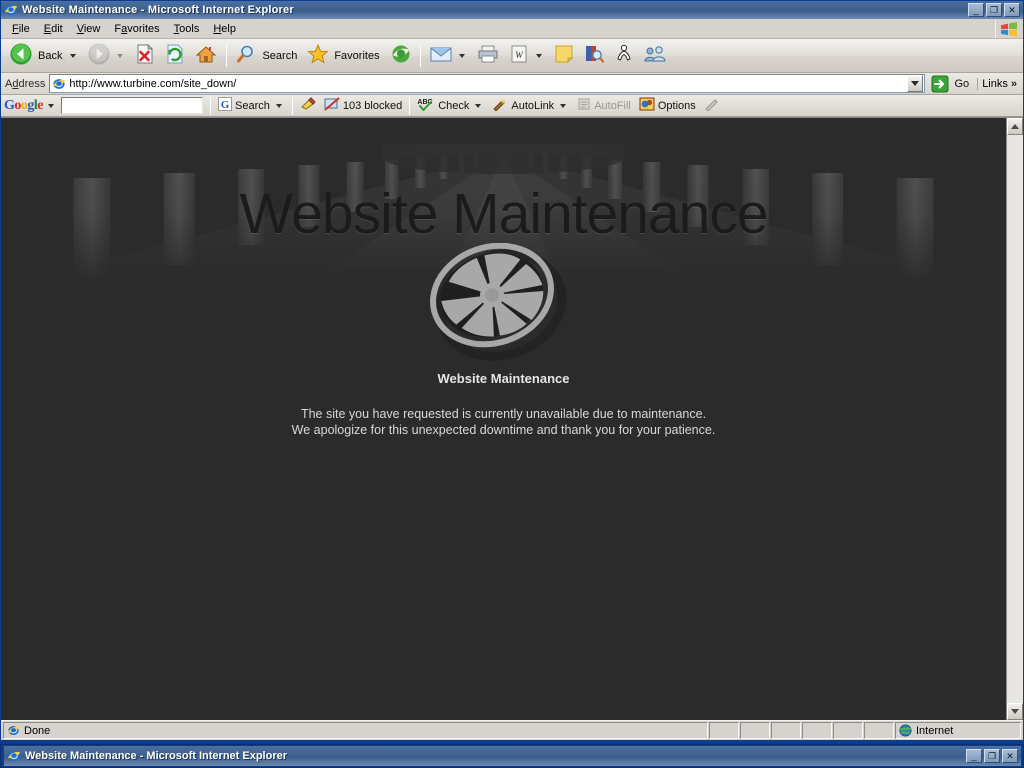 The width and height of the screenshot is (1024, 768). Describe the element at coordinates (24, 28) in the screenshot. I see `menu-item-file-label: ile` at that location.